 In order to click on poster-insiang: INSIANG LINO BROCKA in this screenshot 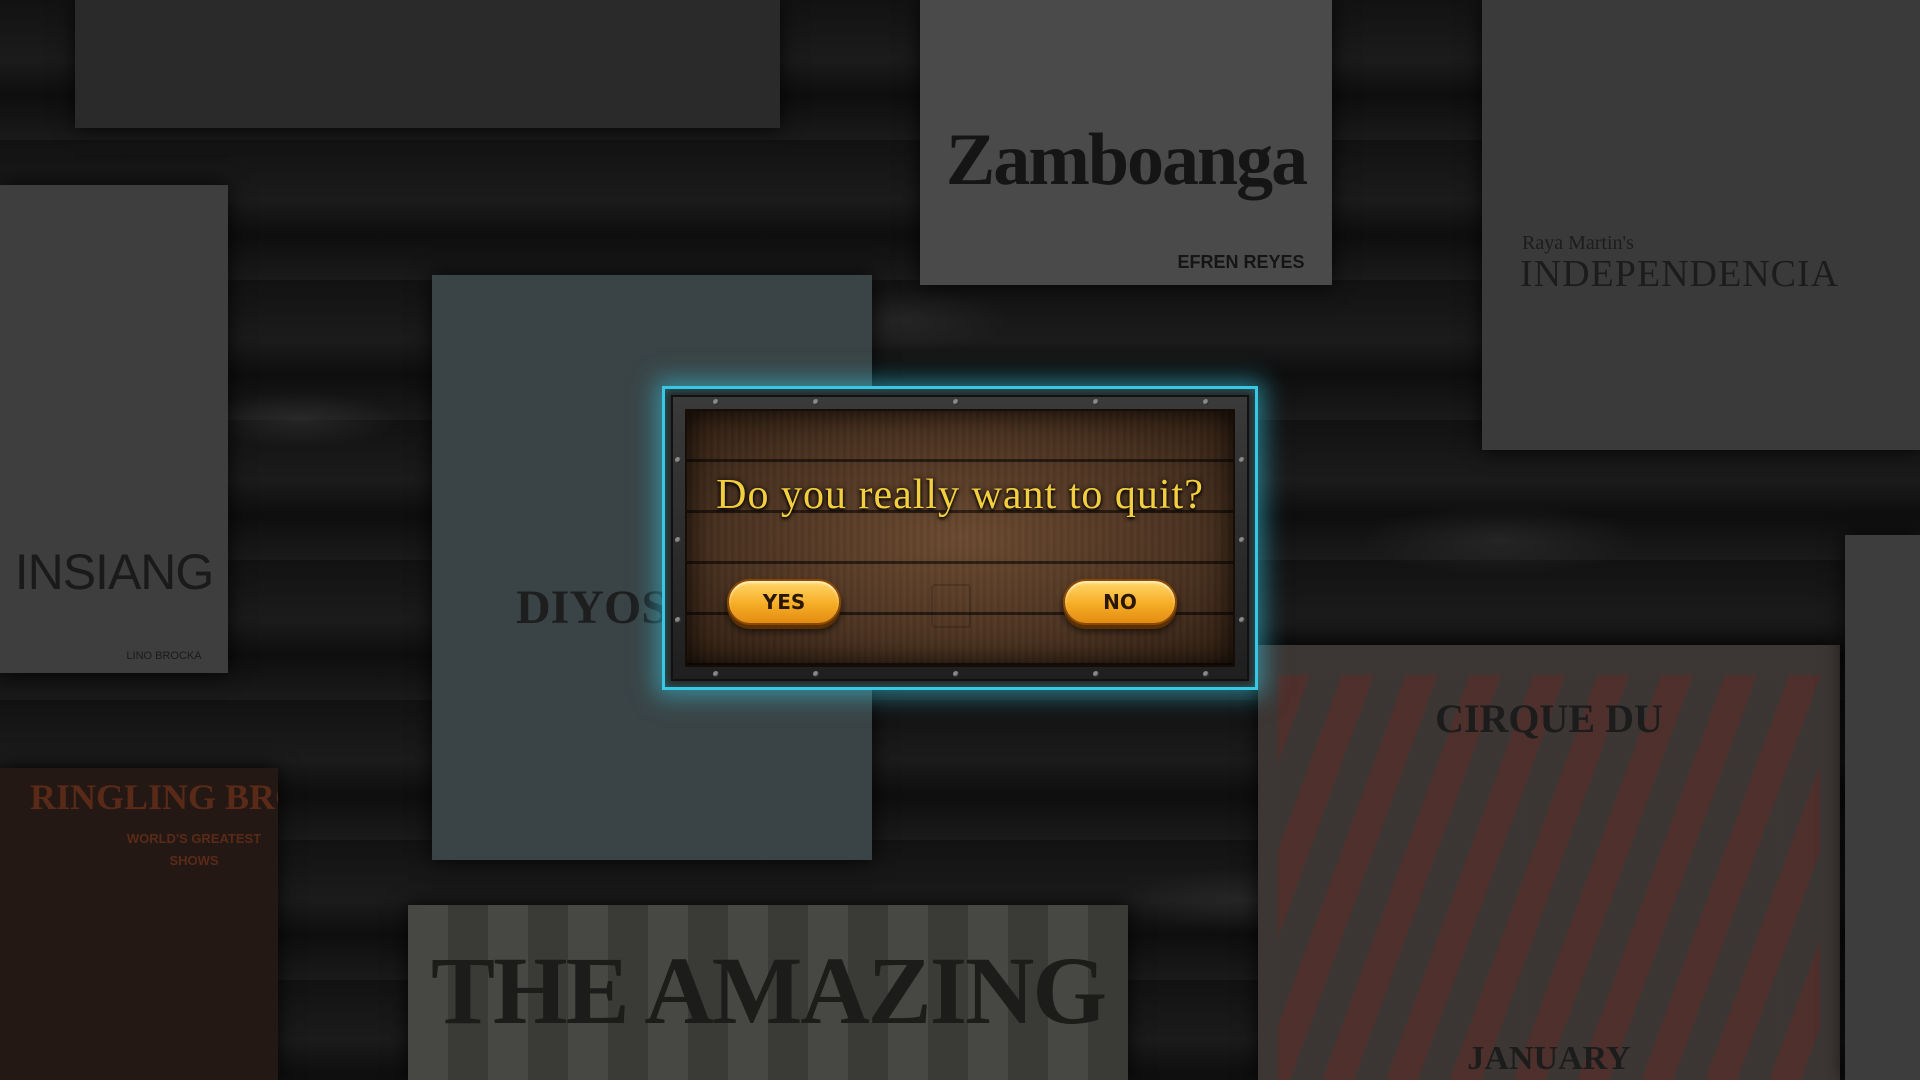, I will do `click(114, 429)`.